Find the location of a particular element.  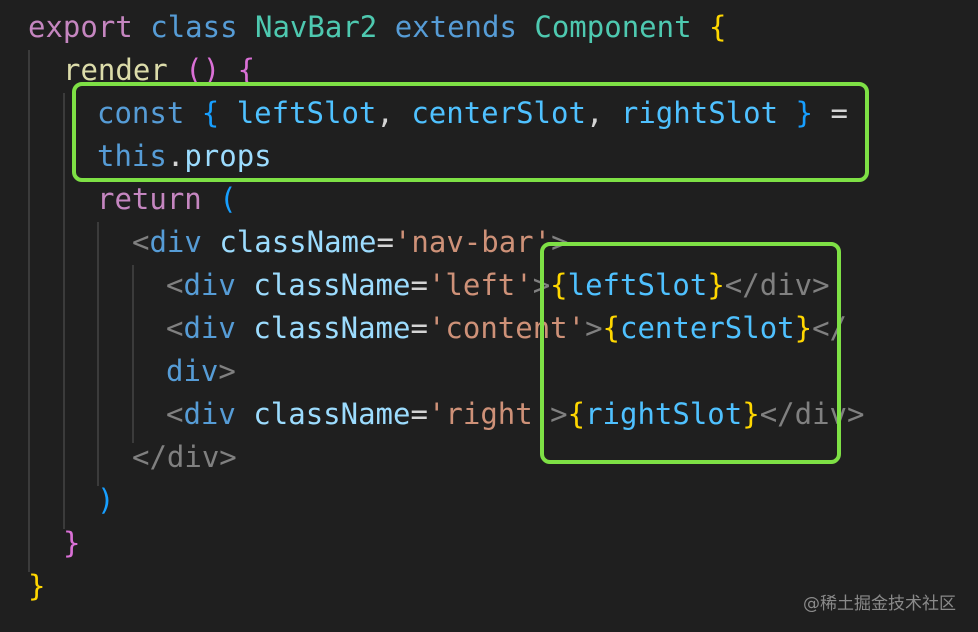

code-line-13: } is located at coordinates (71, 543).